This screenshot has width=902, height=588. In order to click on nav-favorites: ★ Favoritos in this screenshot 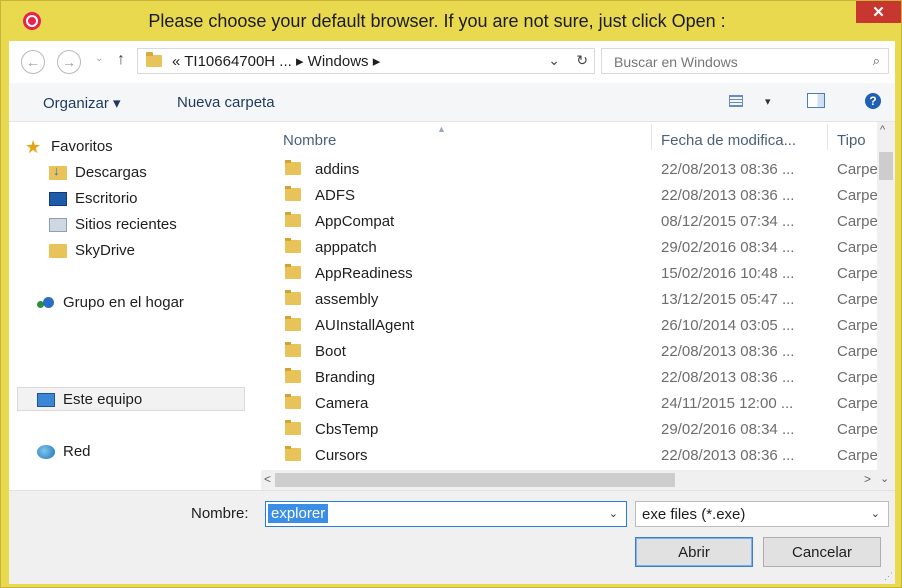, I will do `click(69, 147)`.